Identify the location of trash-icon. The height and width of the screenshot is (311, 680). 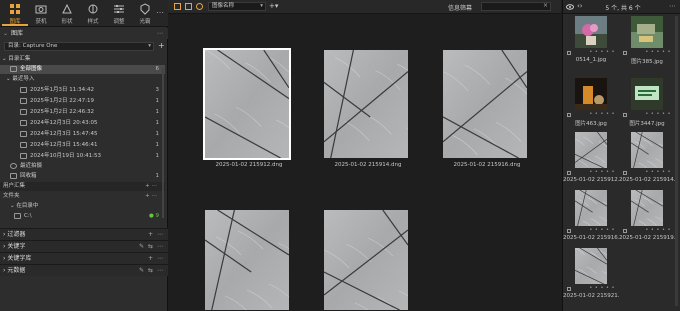
(13, 176).